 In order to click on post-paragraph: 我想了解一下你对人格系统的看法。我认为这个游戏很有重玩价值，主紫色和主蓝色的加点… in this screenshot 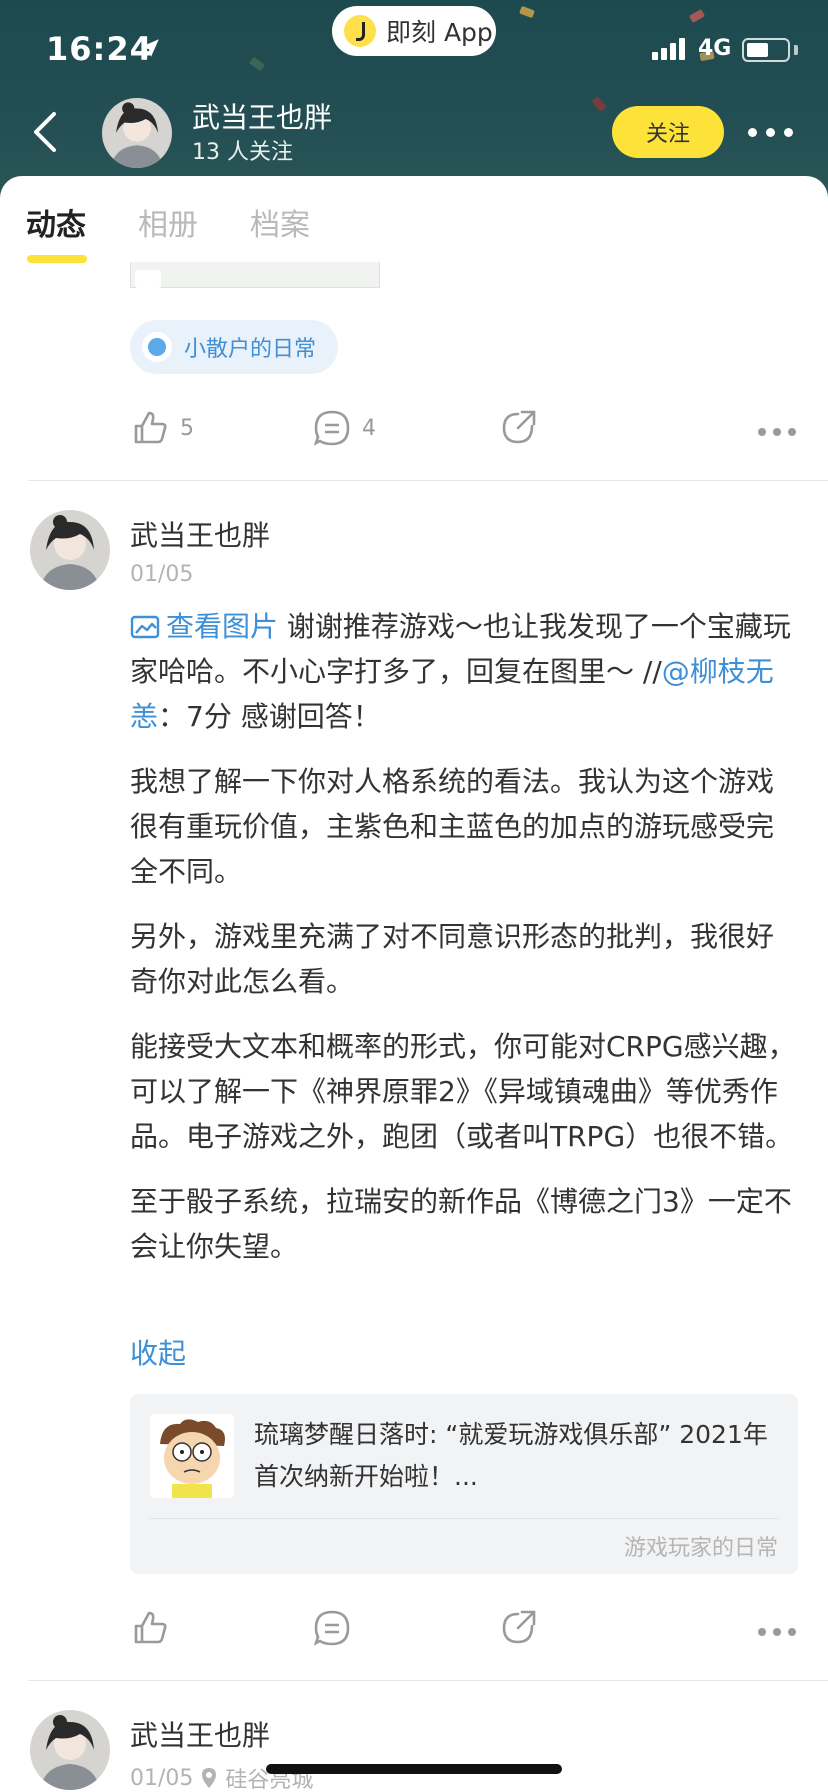, I will do `click(452, 826)`.